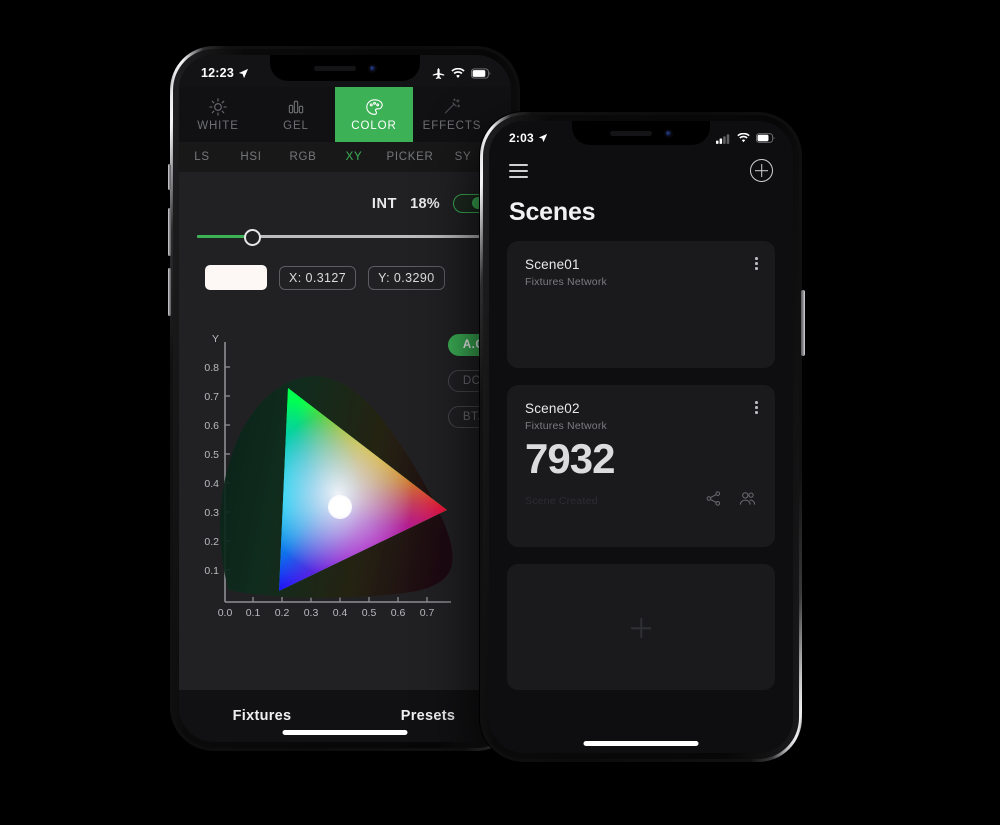 The image size is (1000, 825). I want to click on phone1-volume-down-button, so click(169, 292).